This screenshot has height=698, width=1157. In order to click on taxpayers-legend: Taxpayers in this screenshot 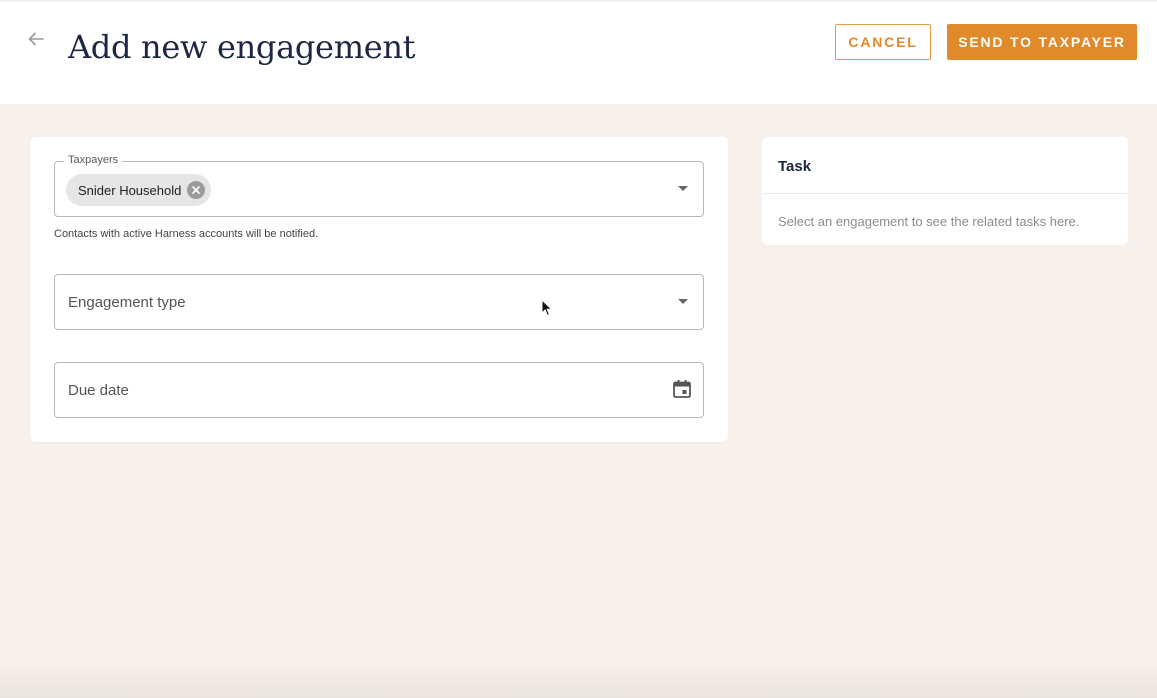, I will do `click(93, 160)`.